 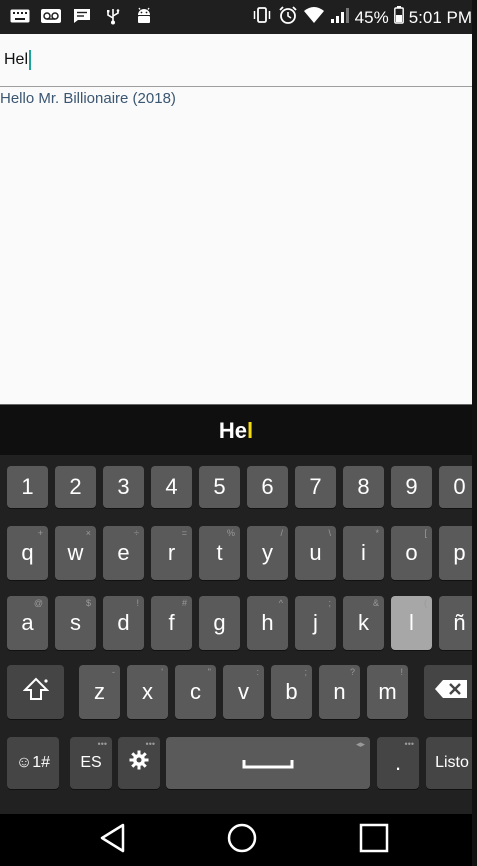 I want to click on language-key-more: •••, so click(x=102, y=744).